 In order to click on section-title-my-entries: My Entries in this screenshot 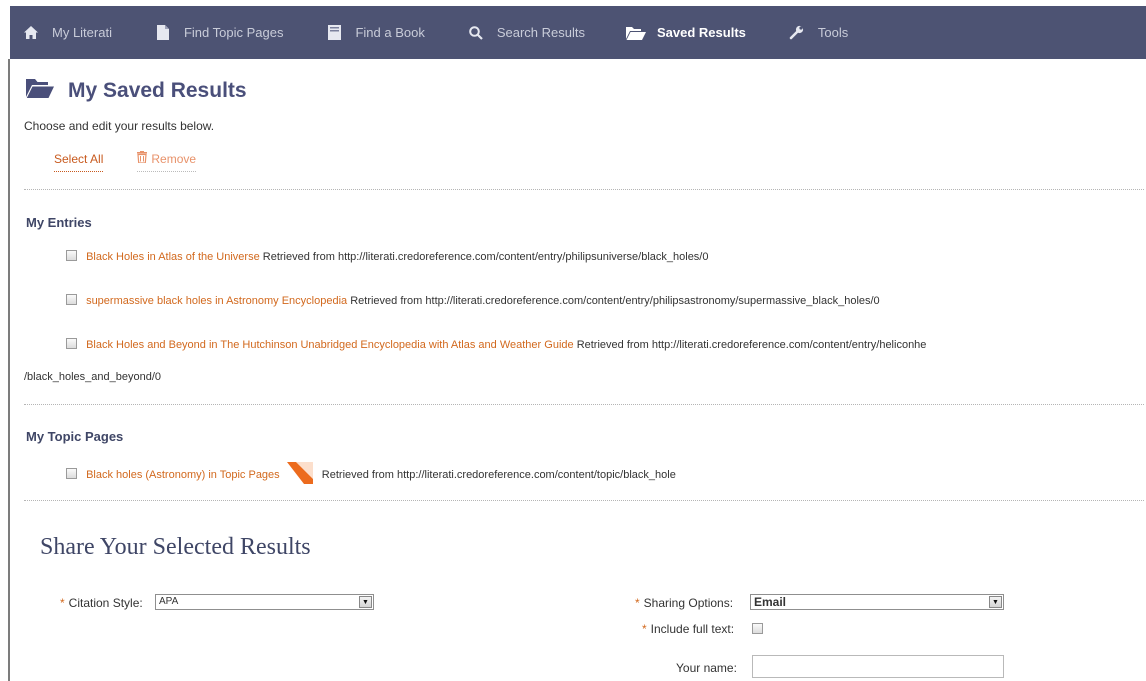, I will do `click(59, 222)`.